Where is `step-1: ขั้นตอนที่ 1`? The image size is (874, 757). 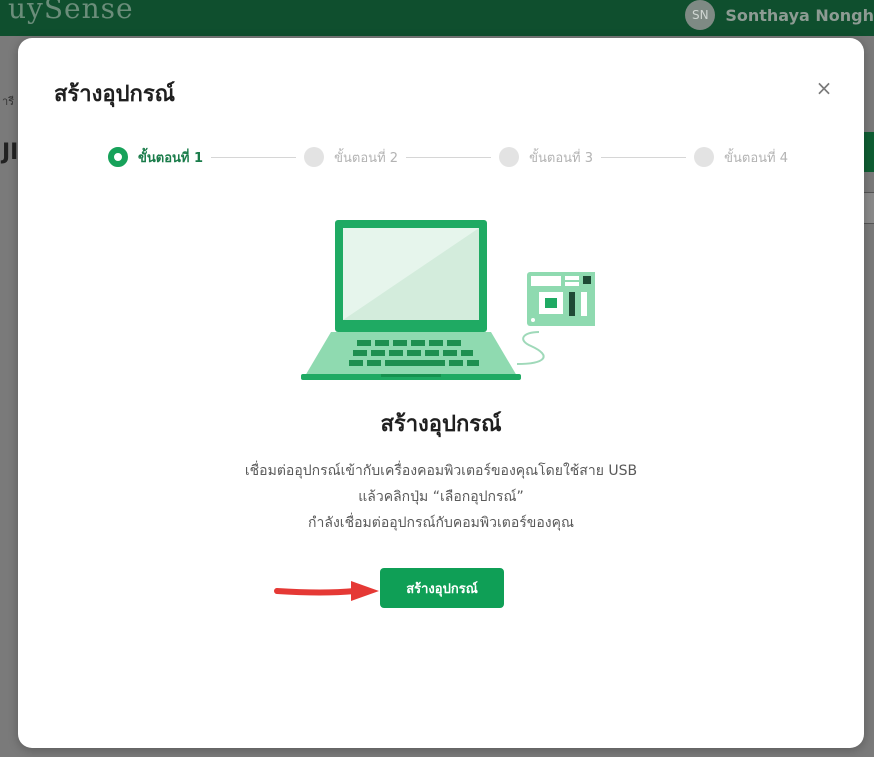
step-1: ขั้นตอนที่ 1 is located at coordinates (155, 157).